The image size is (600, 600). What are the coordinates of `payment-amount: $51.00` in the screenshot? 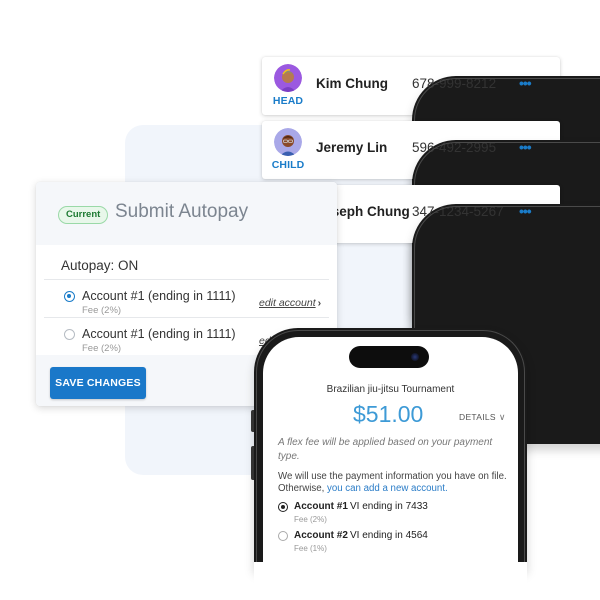 It's located at (388, 414).